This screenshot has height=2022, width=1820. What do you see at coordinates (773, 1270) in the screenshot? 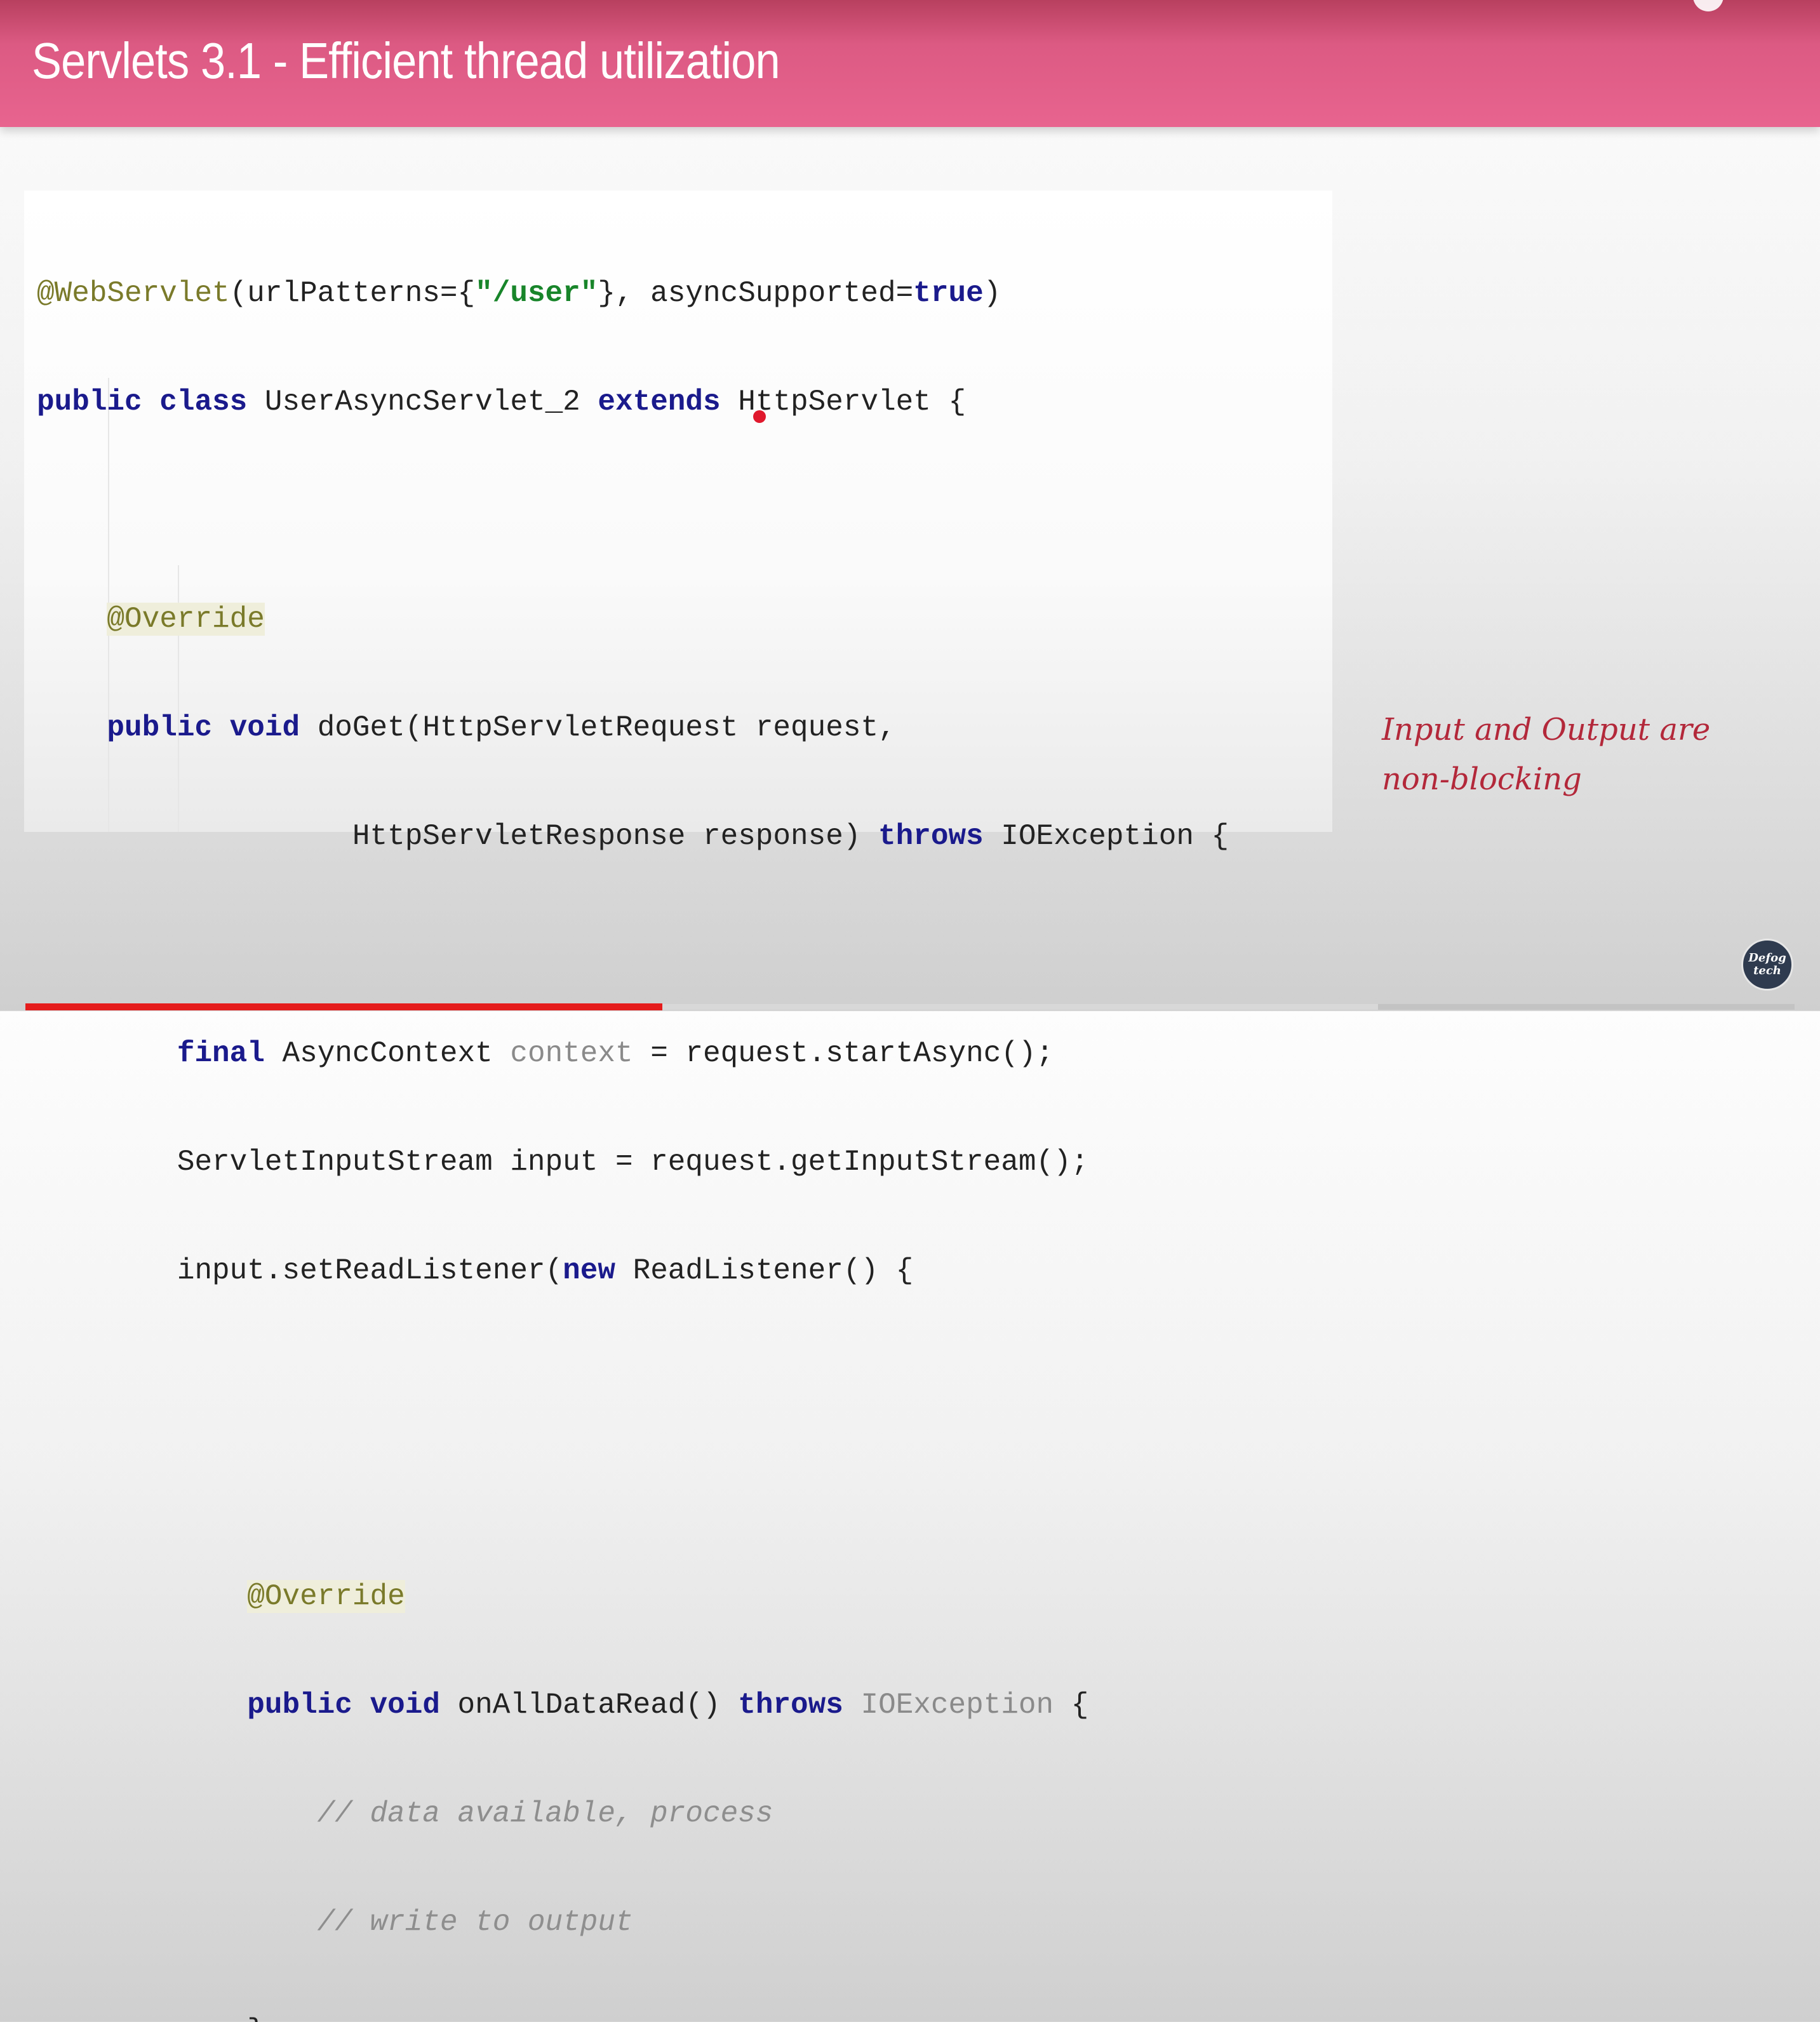
I see `code-token: ReadListener() {` at bounding box center [773, 1270].